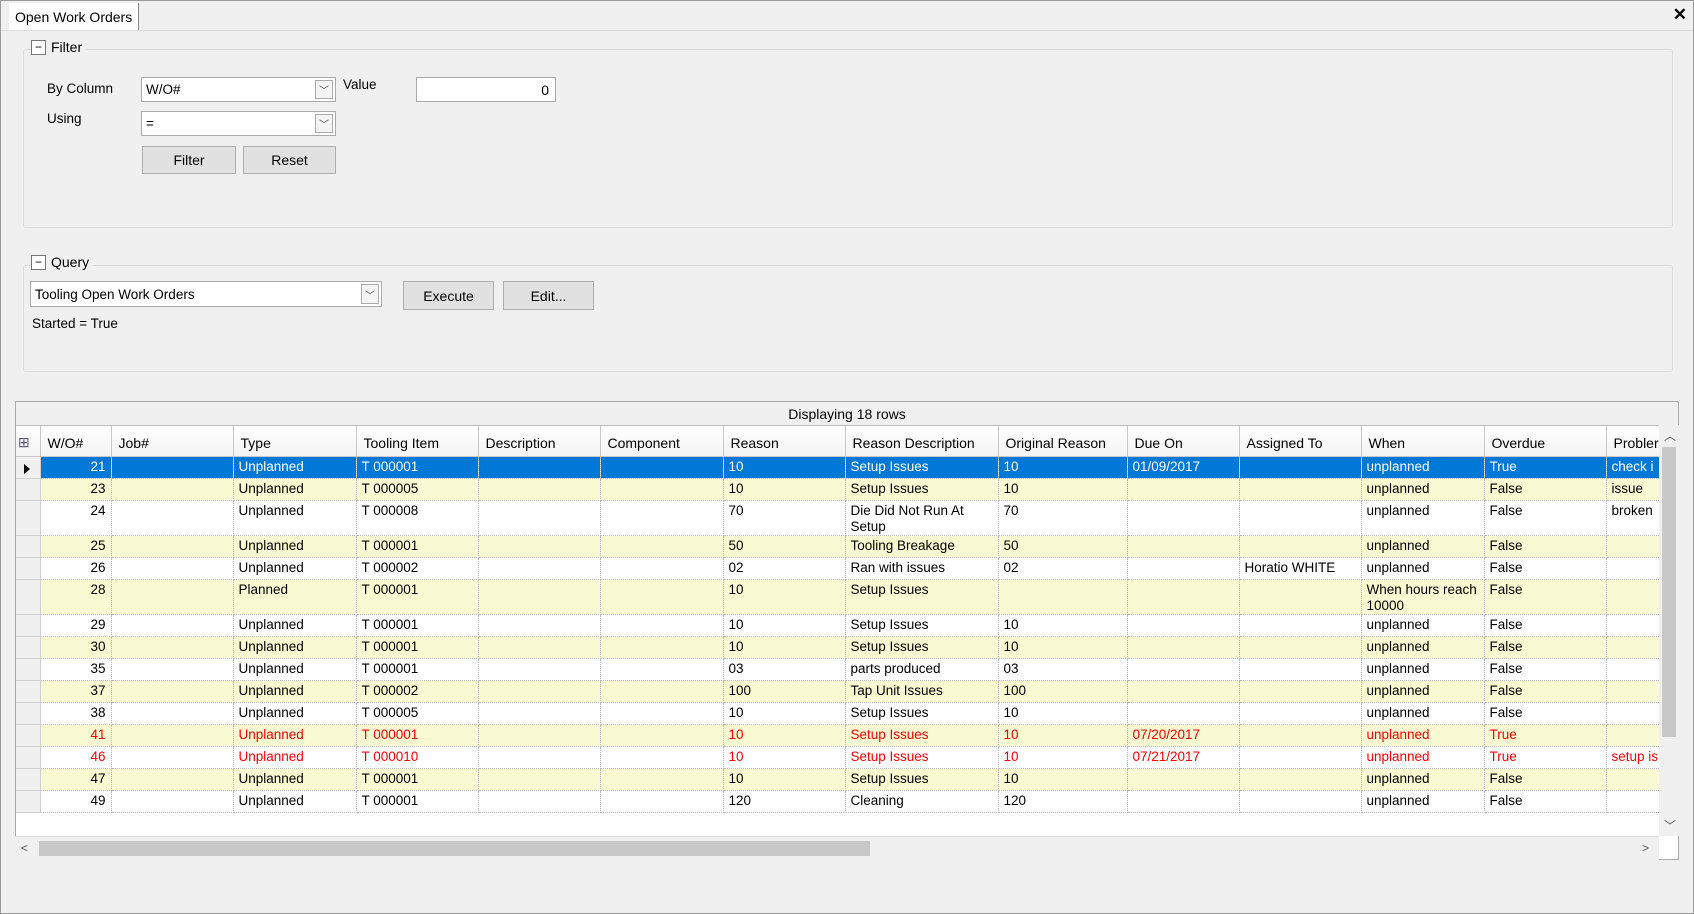  Describe the element at coordinates (922, 441) in the screenshot. I see `column-header: Reason Description` at that location.